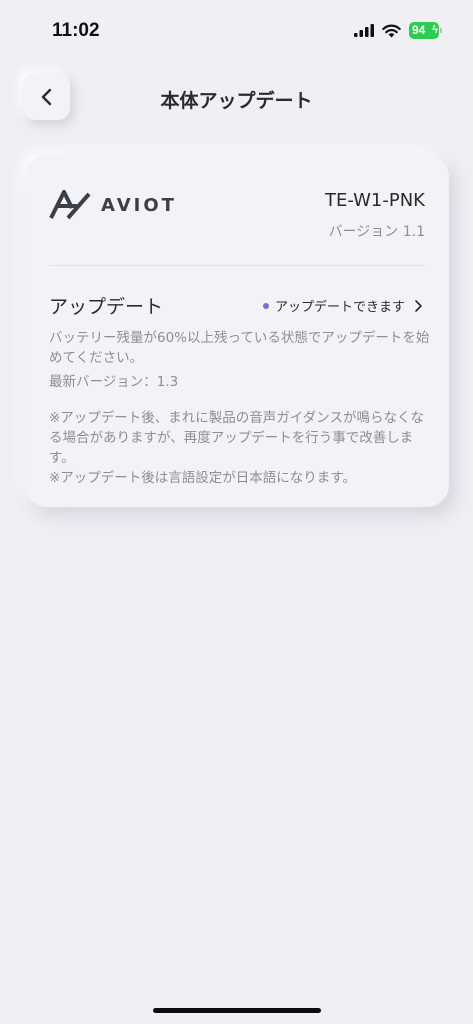  What do you see at coordinates (114, 382) in the screenshot?
I see `latest-version: 最新バージョン：1.3` at bounding box center [114, 382].